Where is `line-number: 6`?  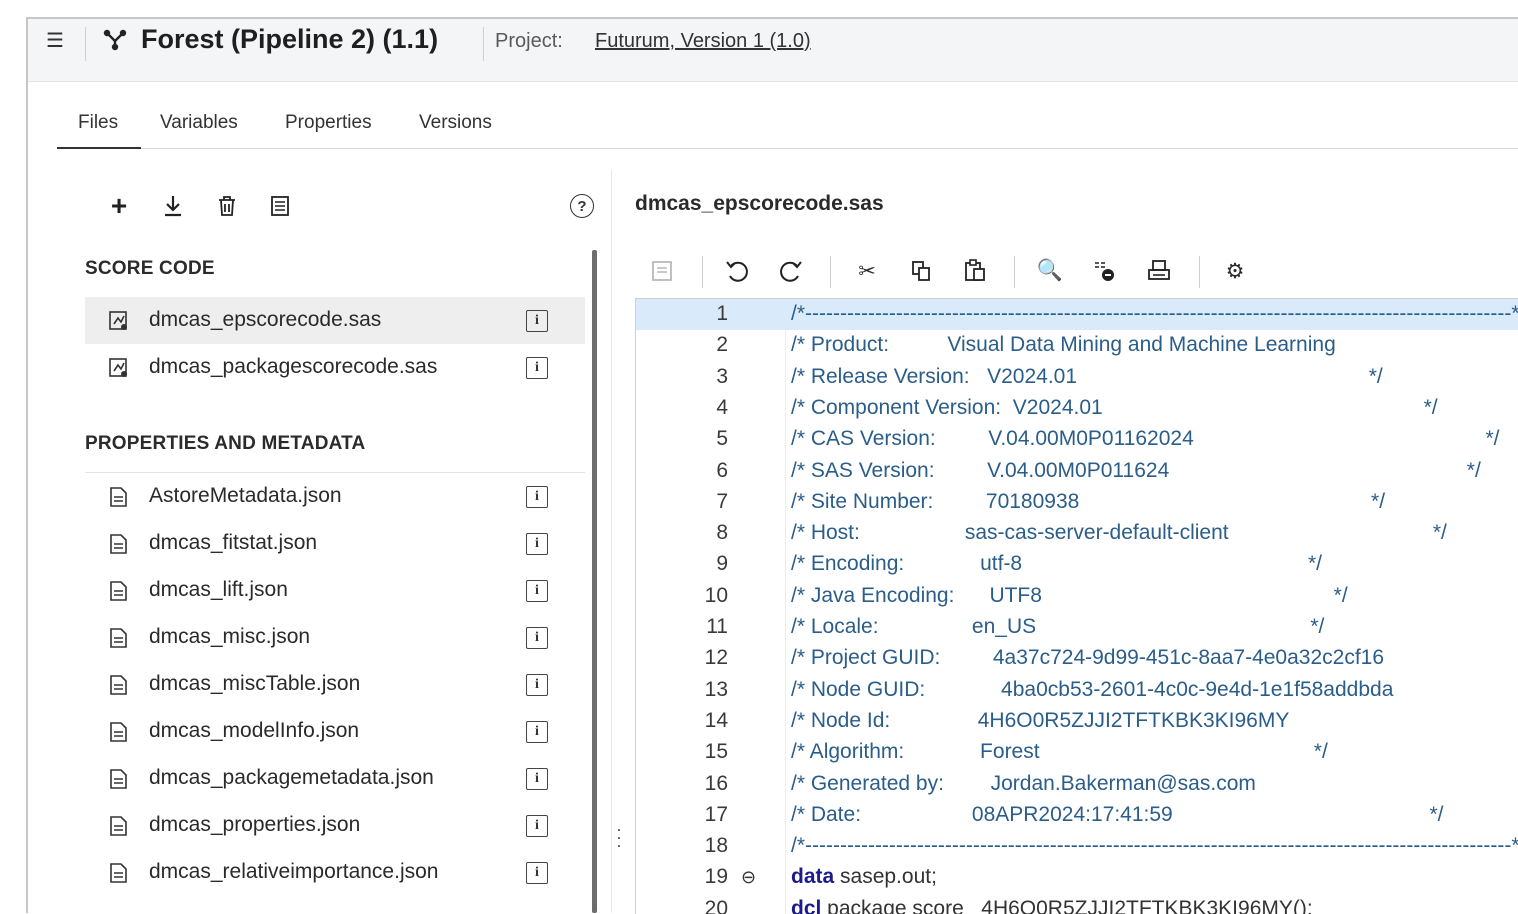
line-number: 6 is located at coordinates (722, 470).